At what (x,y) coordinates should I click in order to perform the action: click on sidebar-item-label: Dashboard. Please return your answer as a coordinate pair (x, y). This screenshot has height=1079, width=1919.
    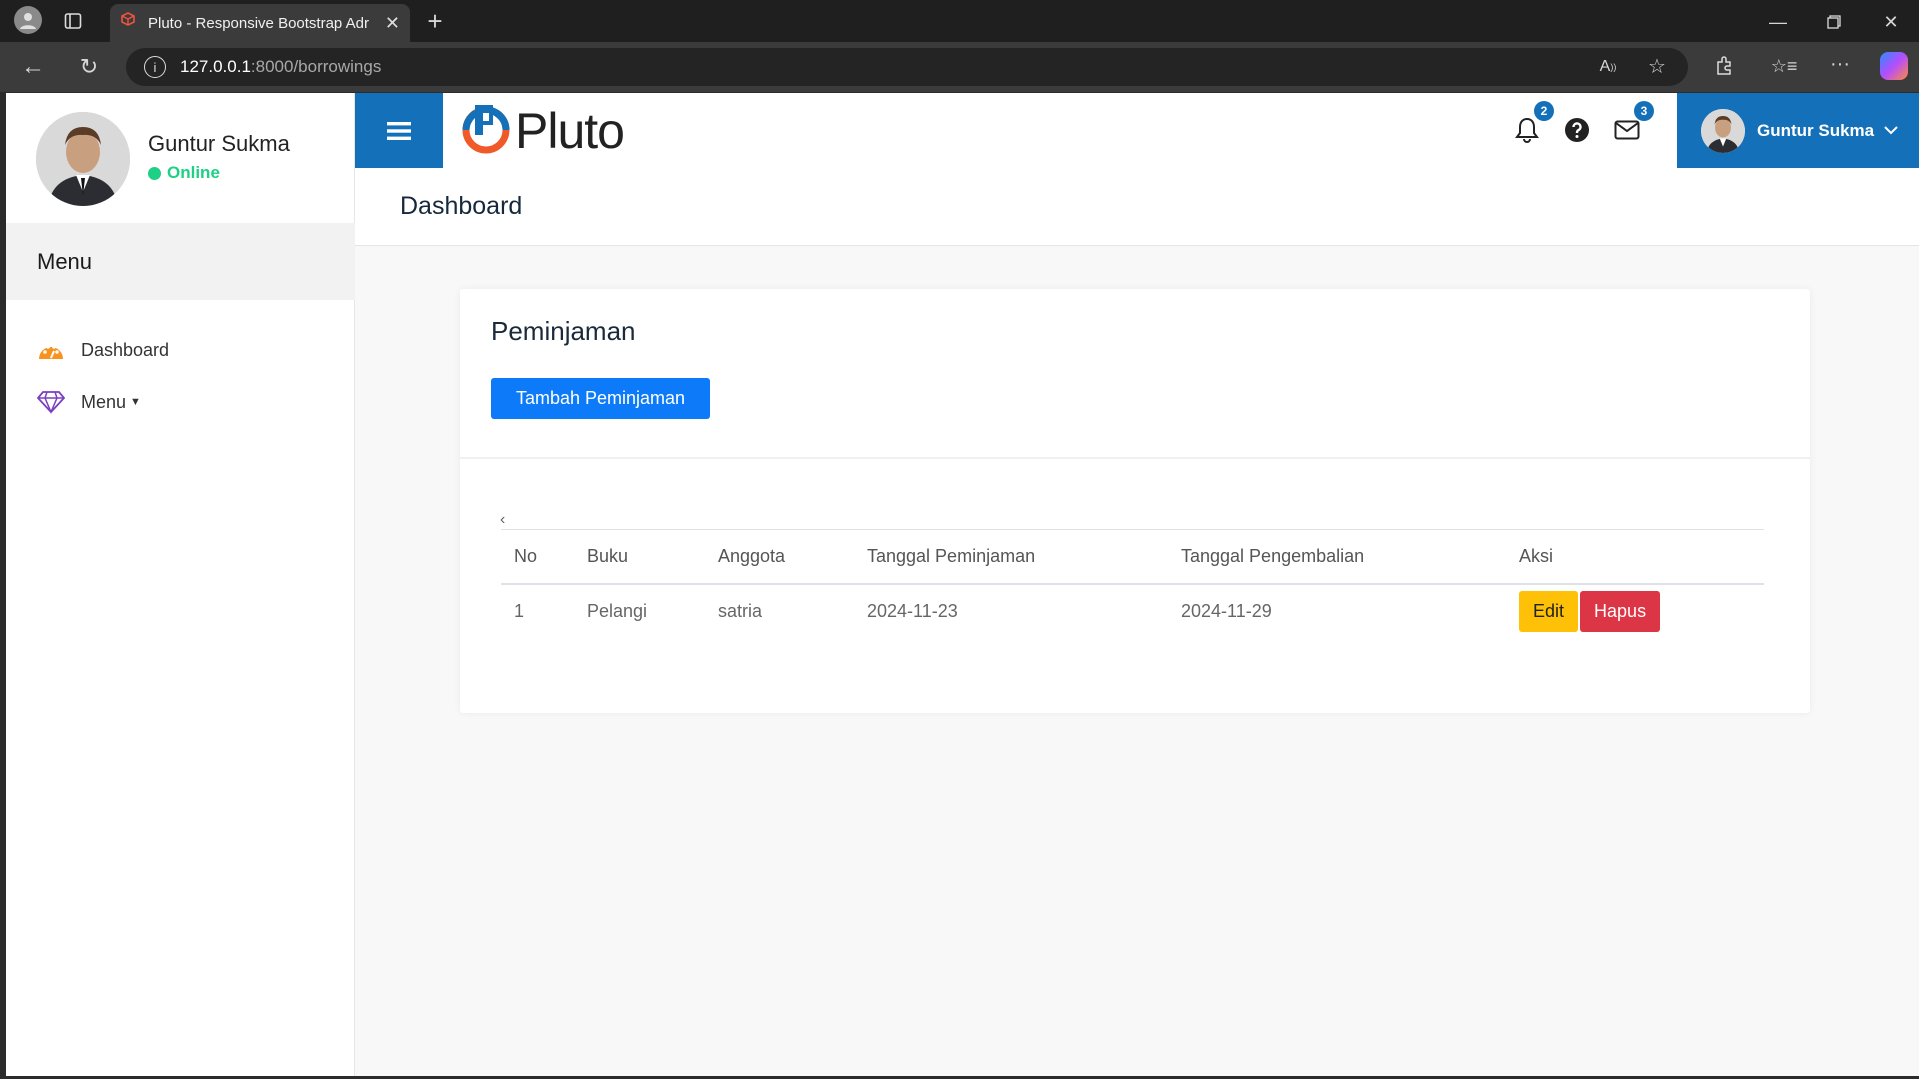
    Looking at the image, I should click on (125, 349).